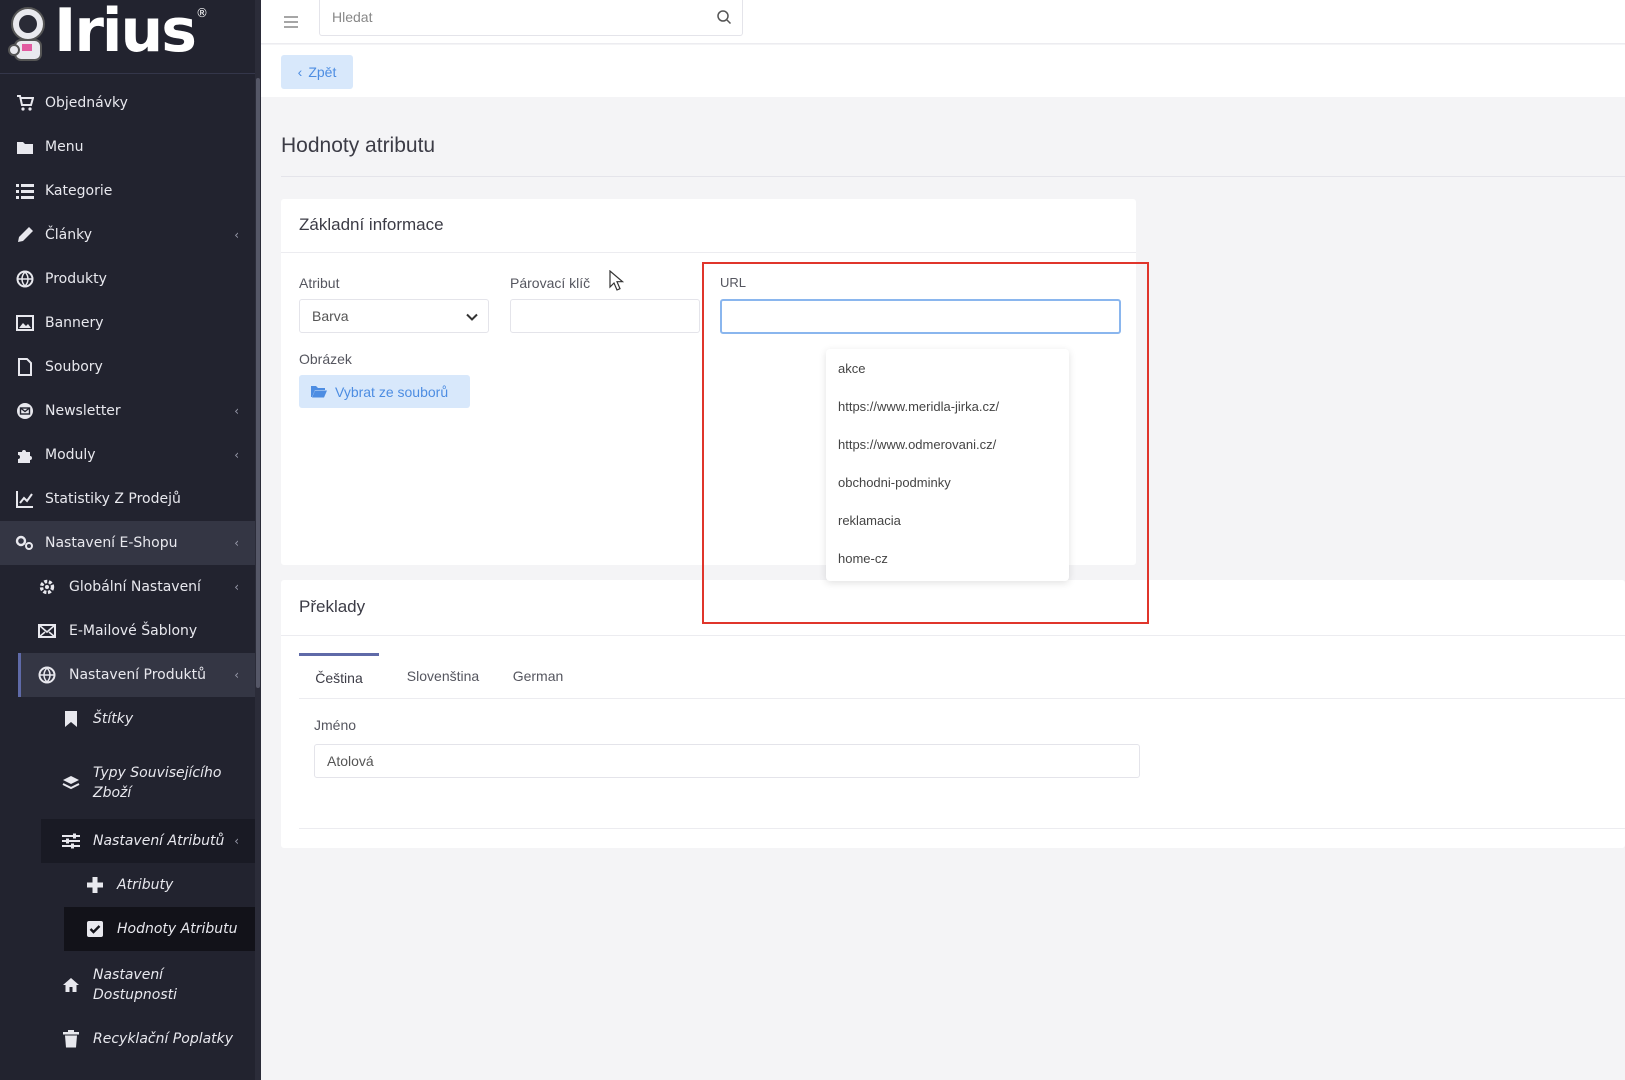 This screenshot has width=1625, height=1080. I want to click on card-title: Překlady, so click(332, 606).